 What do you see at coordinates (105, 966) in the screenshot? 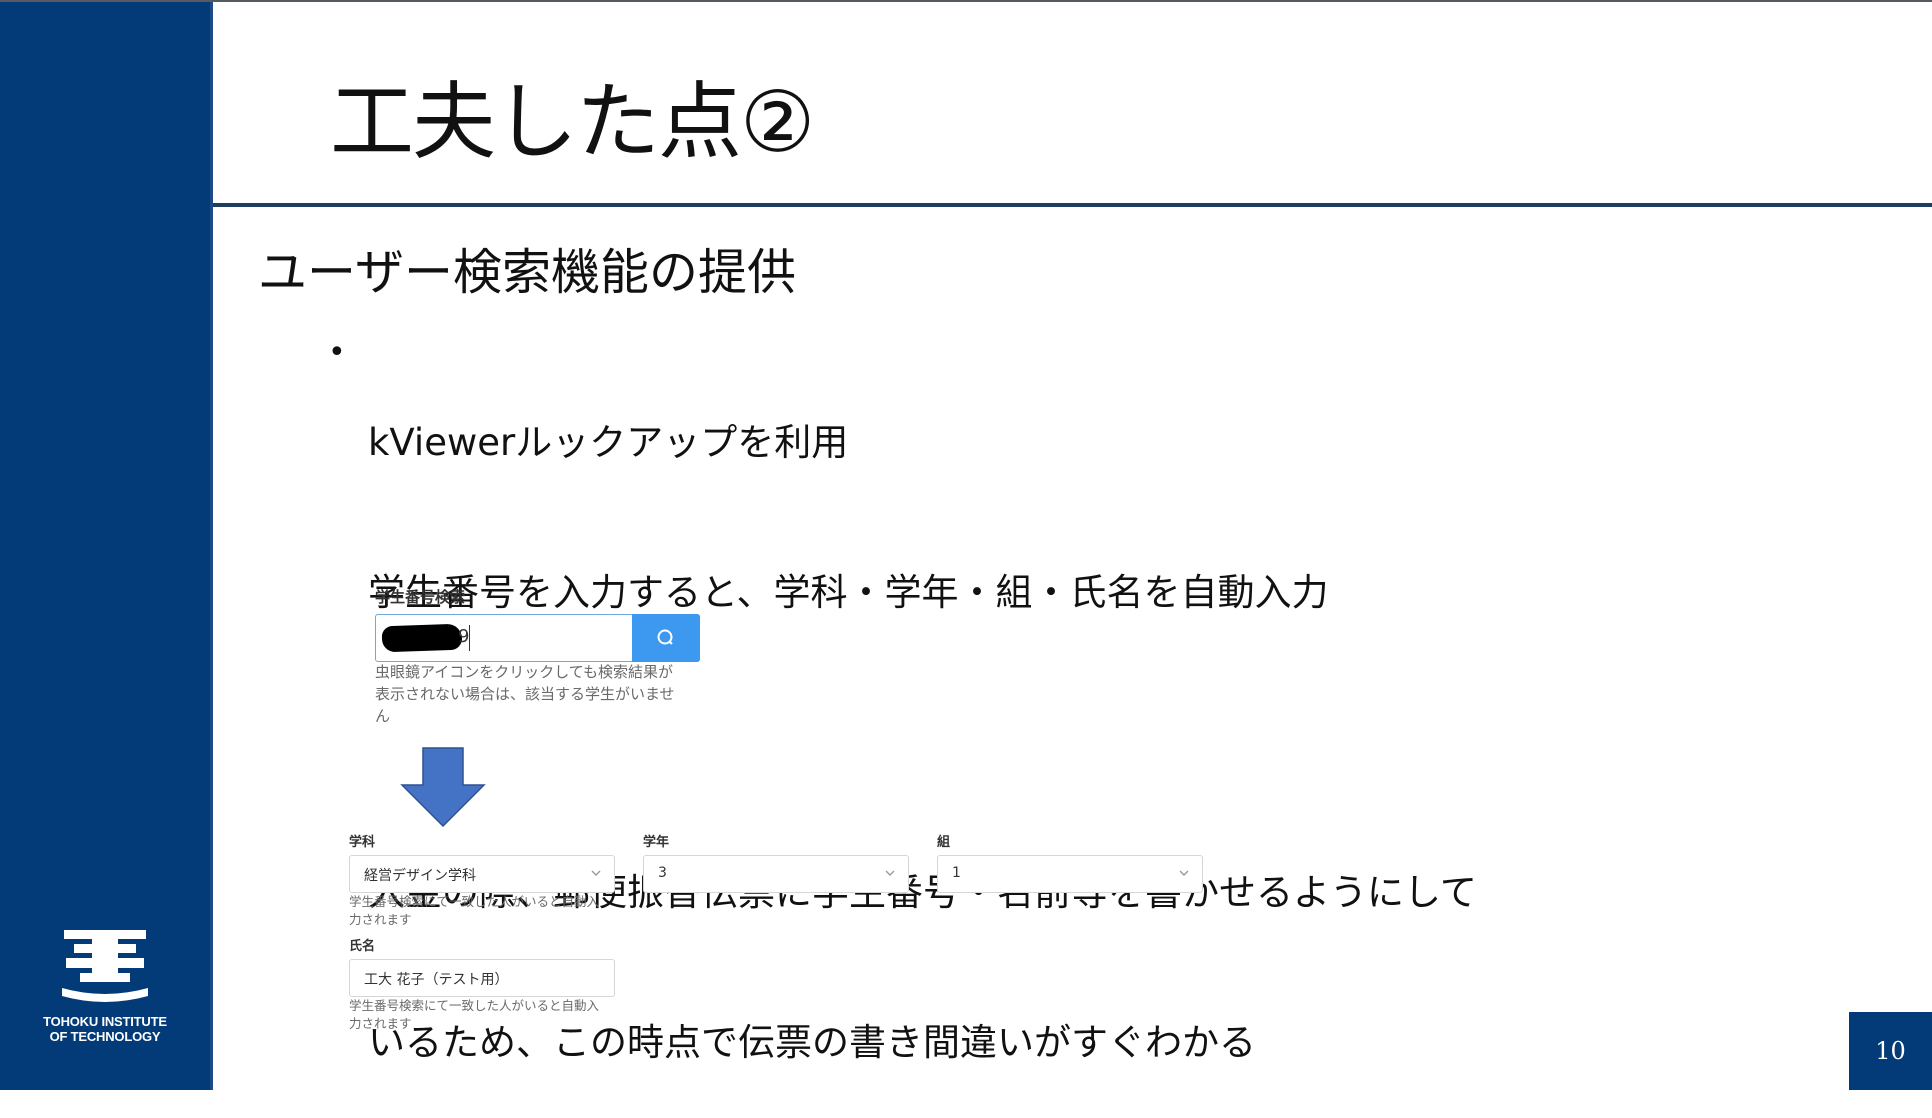
I see `logo-mark-icon` at bounding box center [105, 966].